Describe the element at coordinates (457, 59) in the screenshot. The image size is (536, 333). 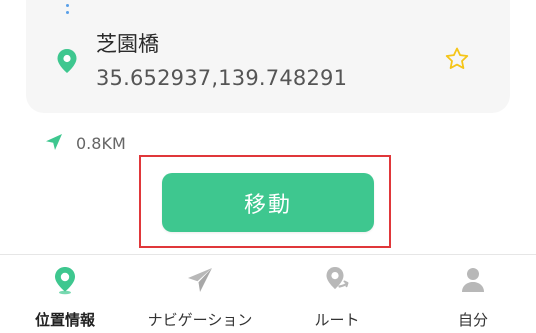
I see `star-outline-icon` at that location.